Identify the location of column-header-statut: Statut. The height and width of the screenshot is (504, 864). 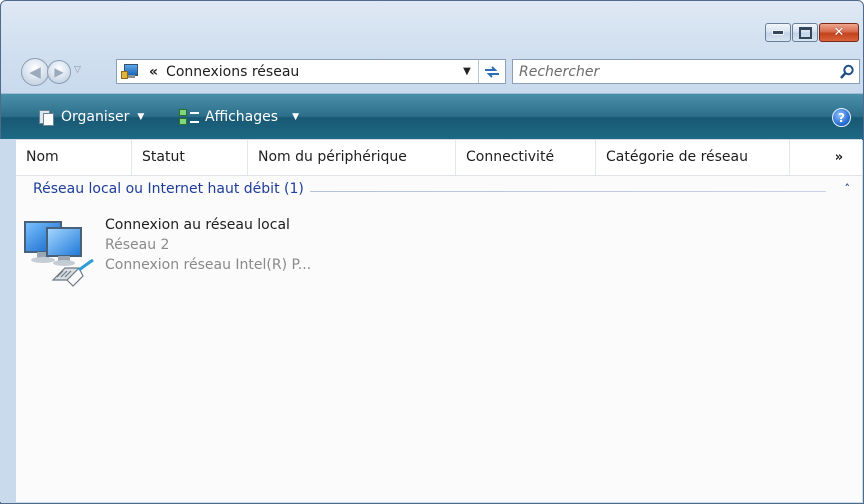
(190, 157).